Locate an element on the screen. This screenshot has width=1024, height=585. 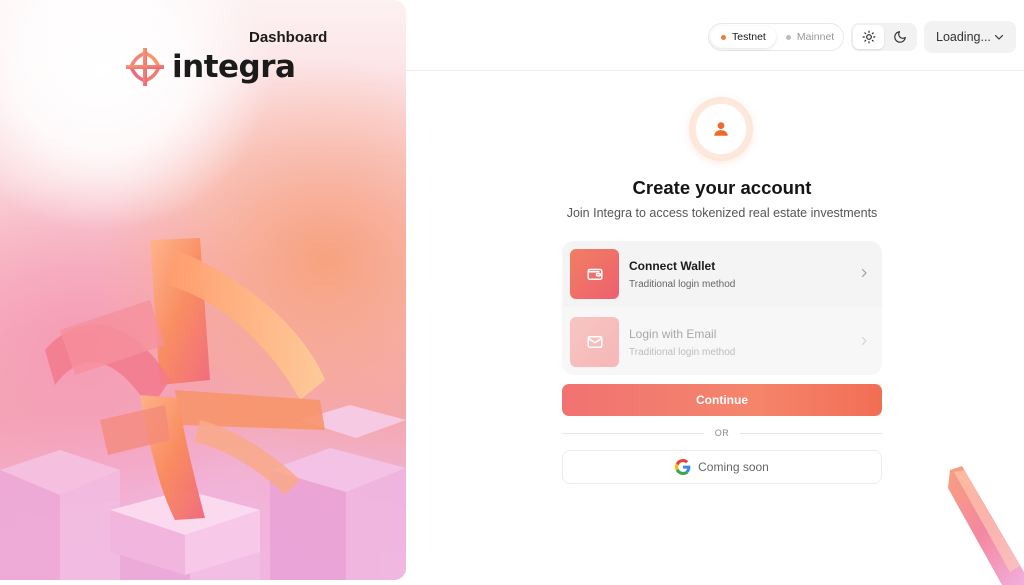
network-option-label: Mainnet is located at coordinates (815, 37).